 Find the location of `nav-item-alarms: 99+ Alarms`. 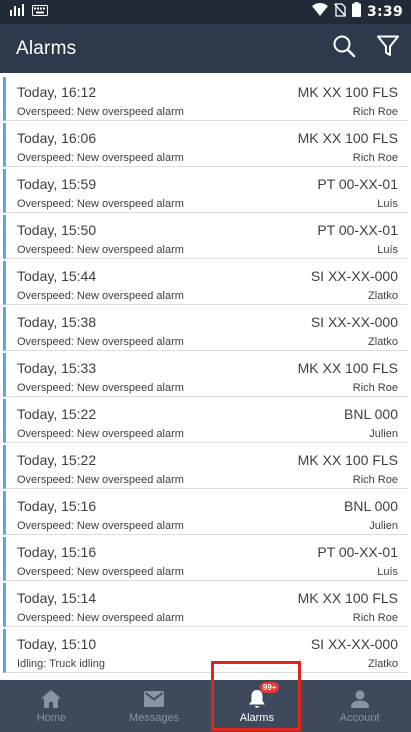

nav-item-alarms: 99+ Alarms is located at coordinates (257, 706).